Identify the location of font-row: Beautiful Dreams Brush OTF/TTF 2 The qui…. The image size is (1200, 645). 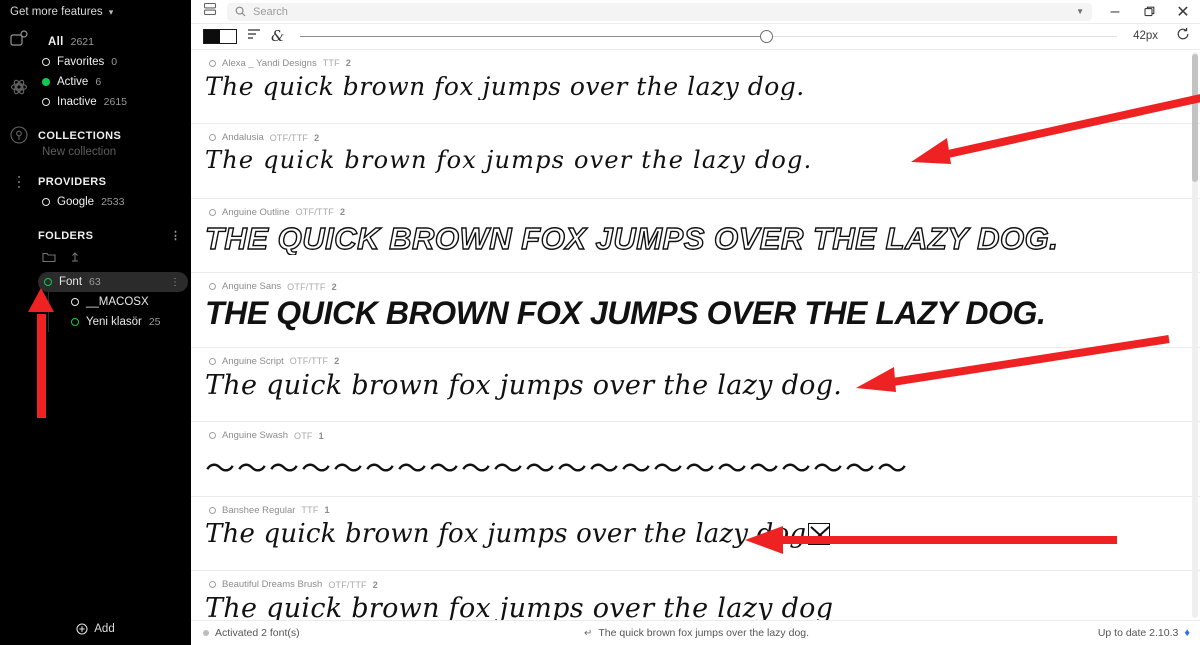
(695, 595).